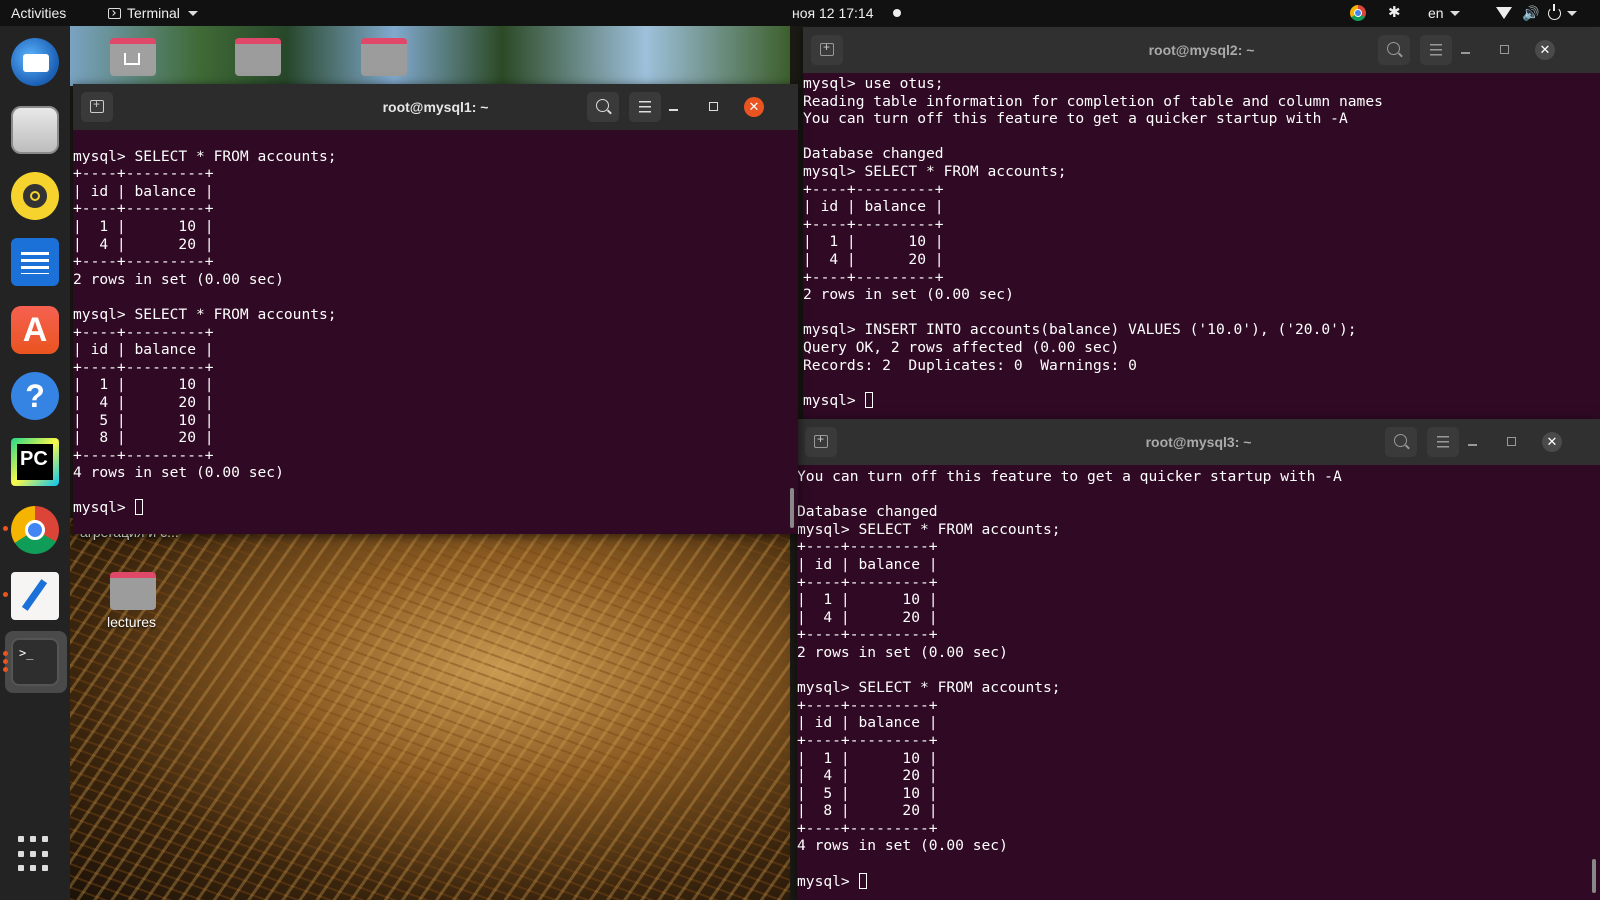 This screenshot has width=1600, height=900. I want to click on pycharm-icon, so click(35, 462).